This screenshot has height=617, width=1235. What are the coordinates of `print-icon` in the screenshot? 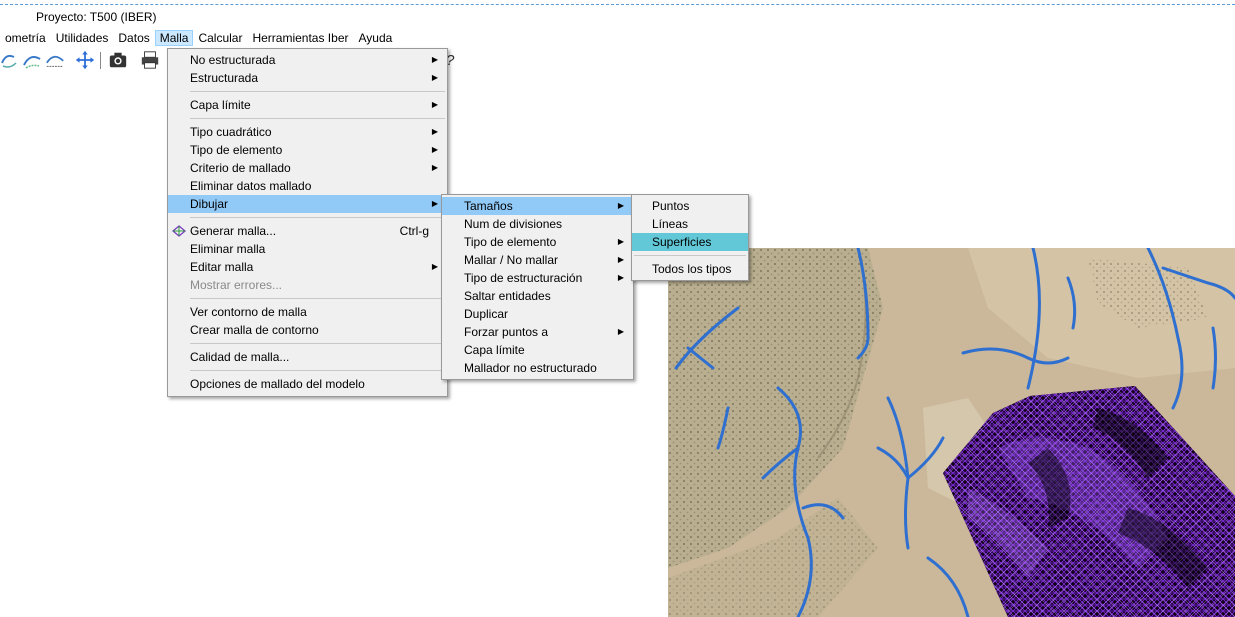 It's located at (150, 60).